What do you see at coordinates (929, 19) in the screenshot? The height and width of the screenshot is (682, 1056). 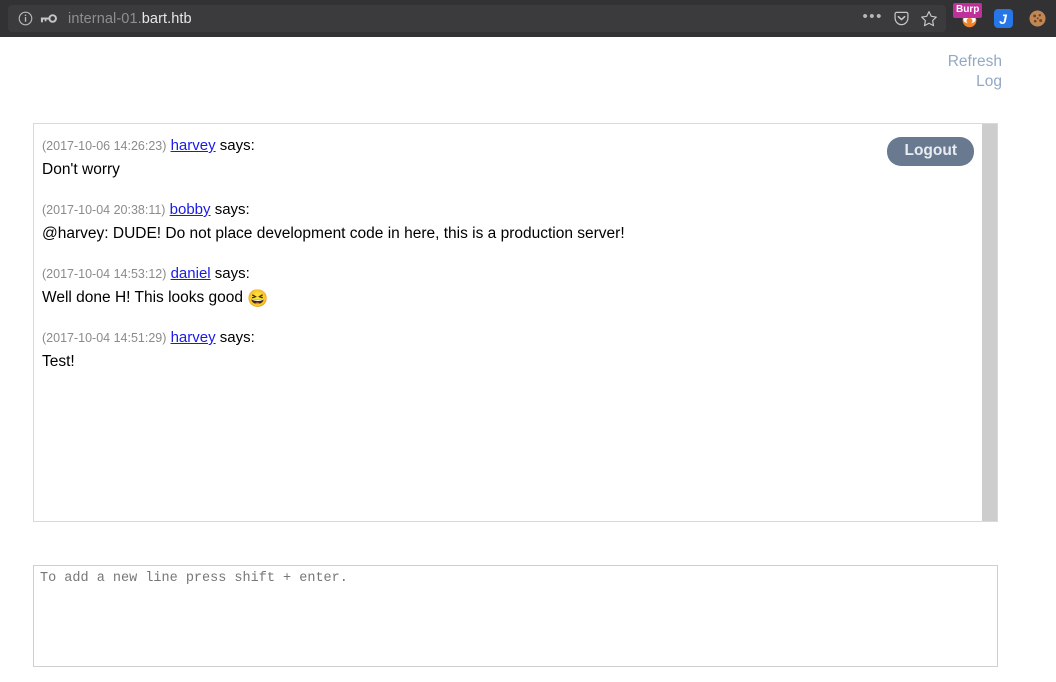 I see `star-icon` at bounding box center [929, 19].